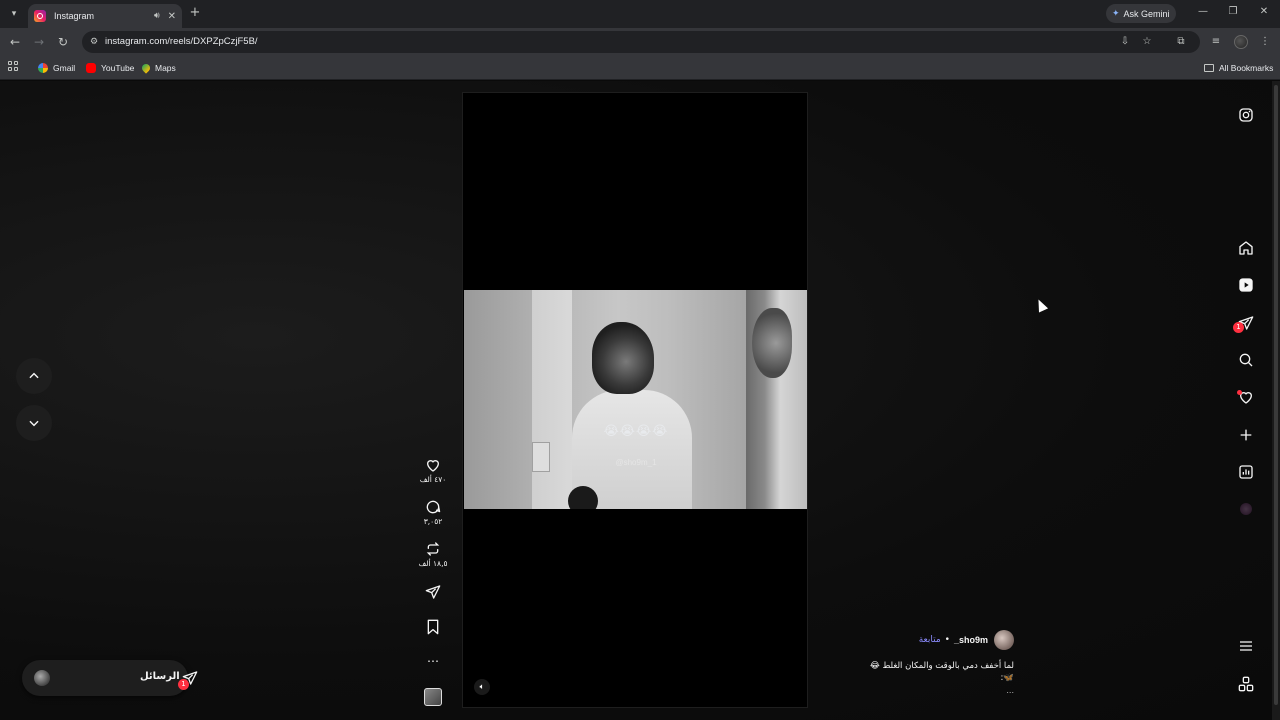 This screenshot has width=1280, height=720. I want to click on reel-author-row: sho9m_ • متابعة, so click(947, 640).